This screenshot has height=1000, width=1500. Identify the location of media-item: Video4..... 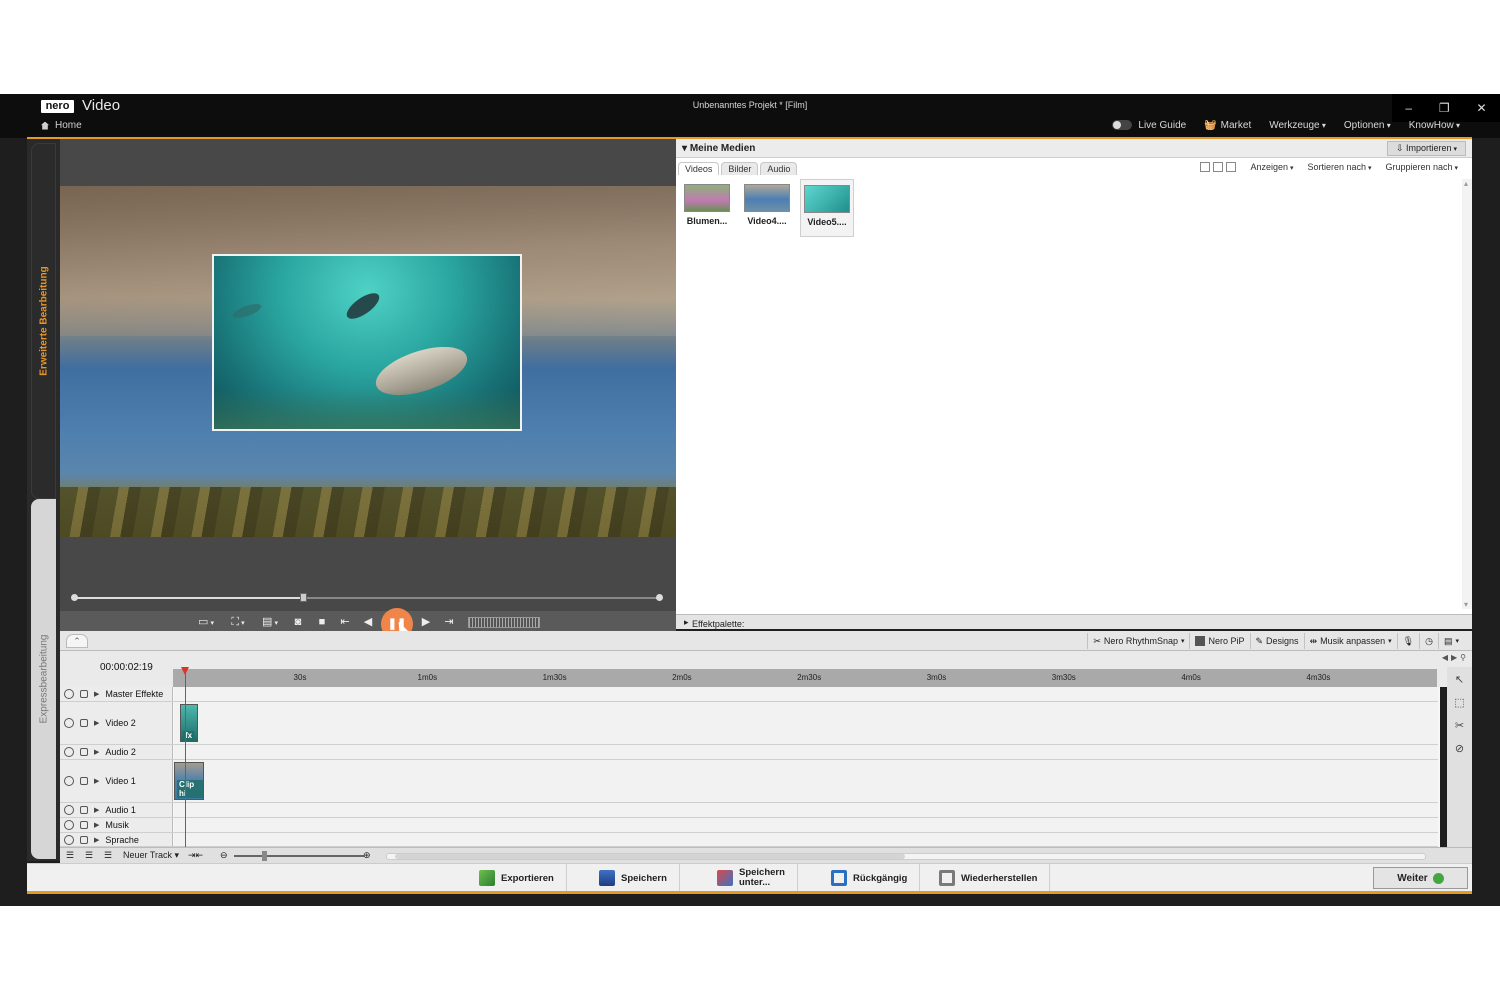
(767, 208).